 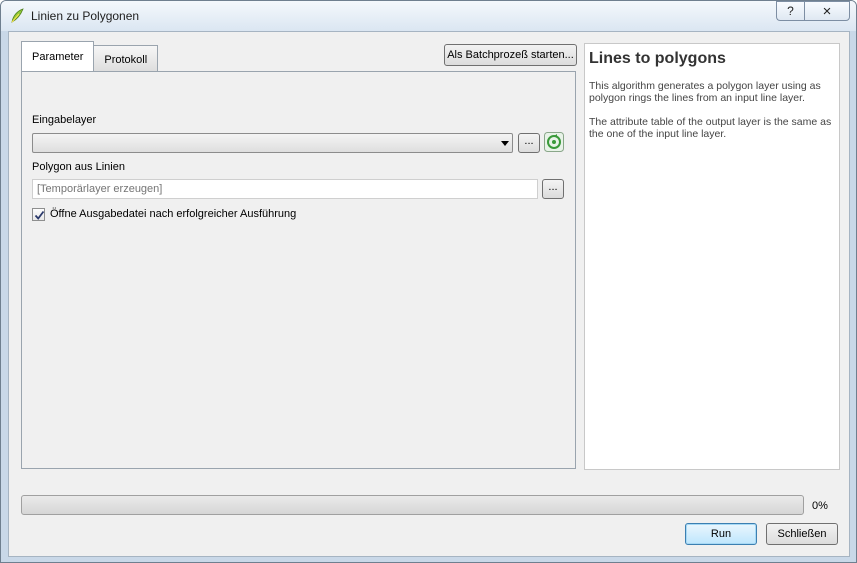 I want to click on iterate-icon, so click(x=554, y=143).